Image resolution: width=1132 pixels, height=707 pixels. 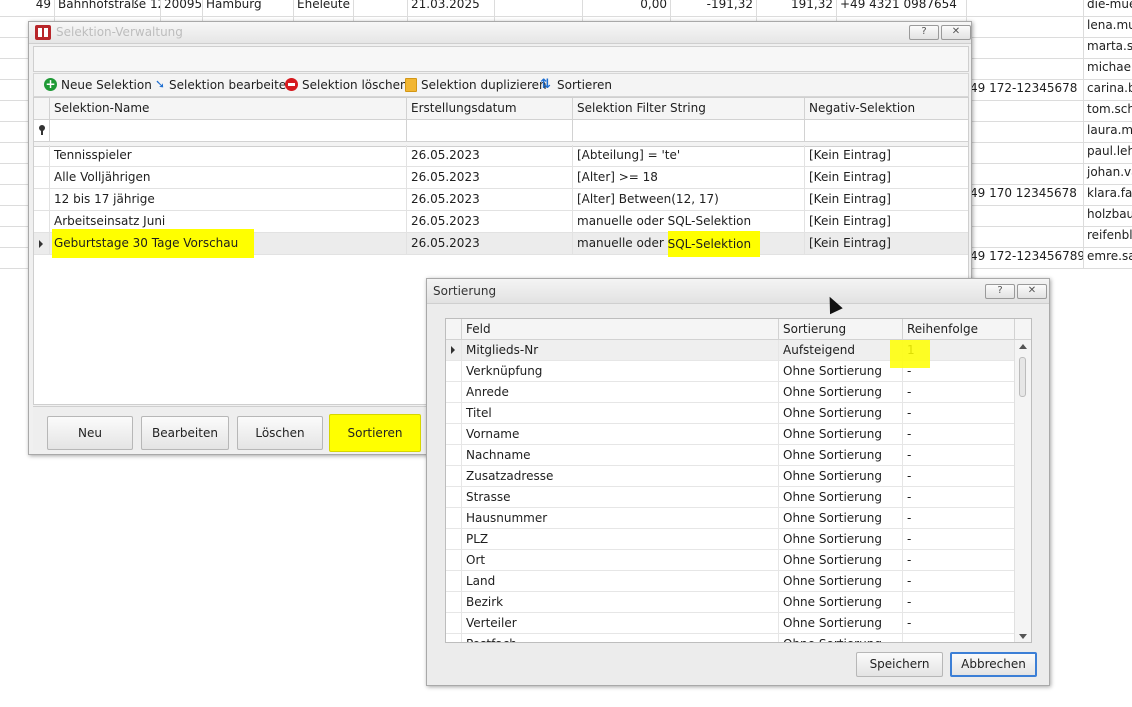 I want to click on cell-filter: [Alter] Between(12, 17), so click(x=689, y=199).